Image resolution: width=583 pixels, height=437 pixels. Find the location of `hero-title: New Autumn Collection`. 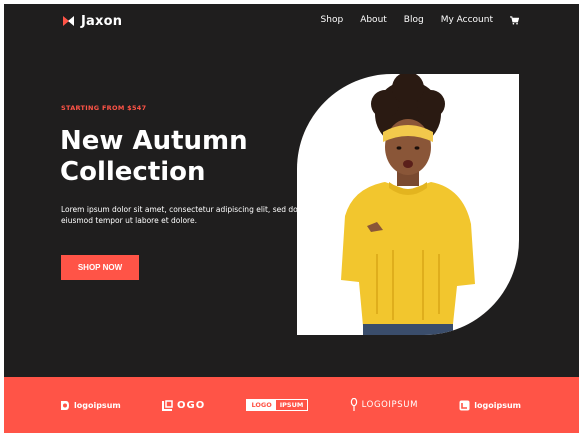

hero-title: New Autumn Collection is located at coordinates (180, 157).